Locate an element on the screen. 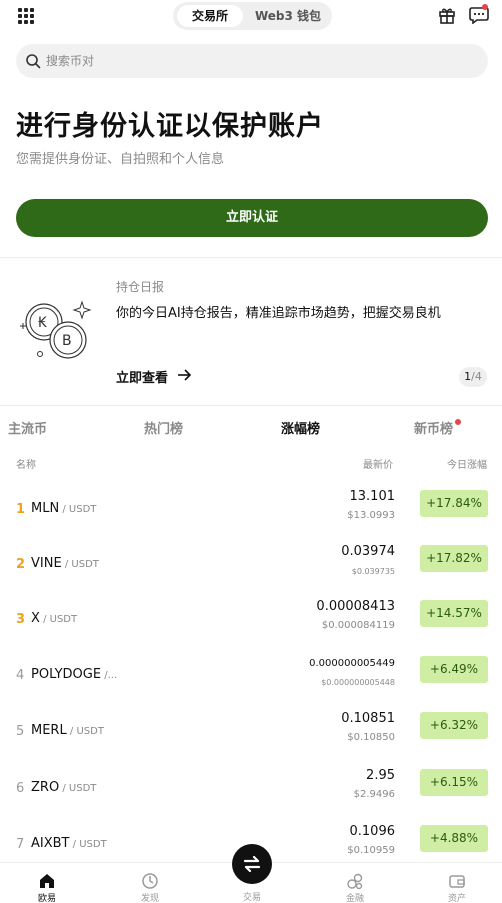  gift-icon is located at coordinates (447, 15).